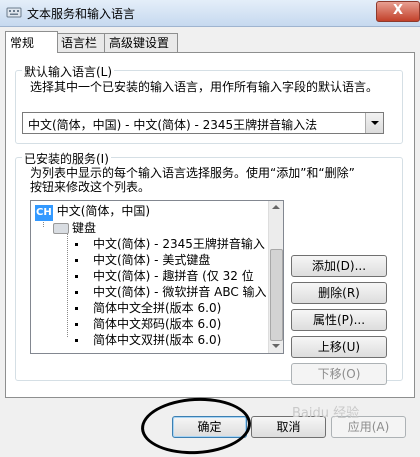 The image size is (420, 457). I want to click on keyboard-icon, so click(61, 228).